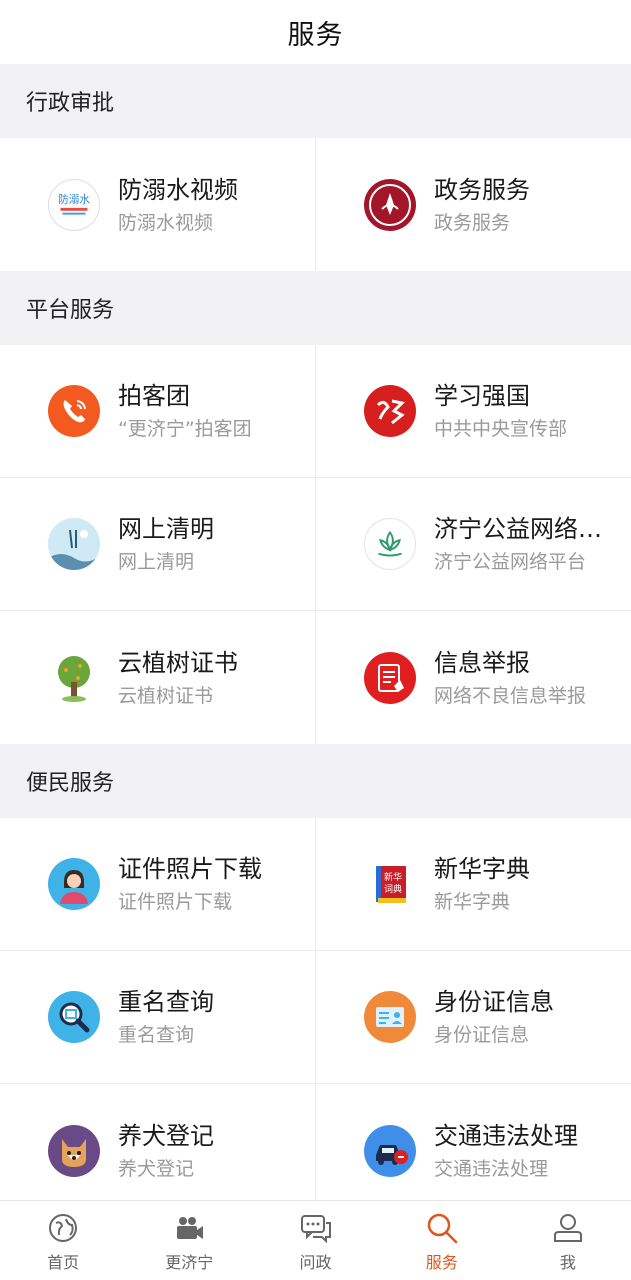 This screenshot has height=1280, width=631. Describe the element at coordinates (315, 781) in the screenshot. I see `section-header-convenience-services: 便民服务` at that location.